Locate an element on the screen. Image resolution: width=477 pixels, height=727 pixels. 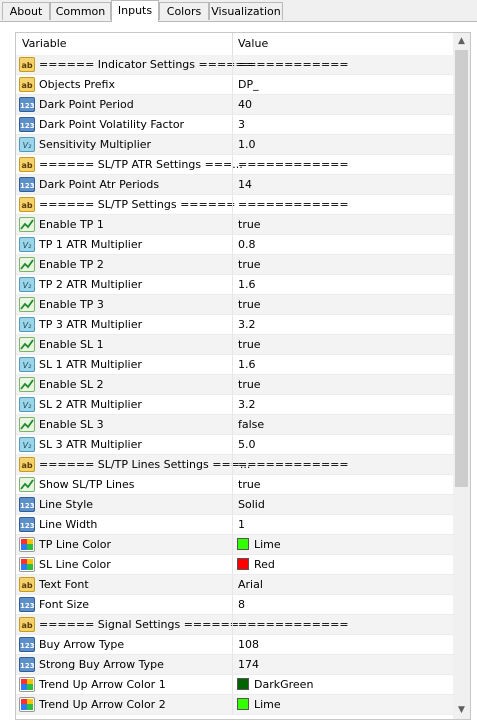
parameter-value: 40 is located at coordinates (245, 105).